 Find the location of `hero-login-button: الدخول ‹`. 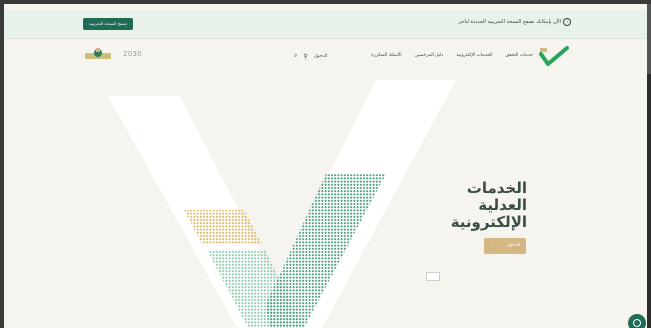

hero-login-button: الدخول ‹ is located at coordinates (505, 246).